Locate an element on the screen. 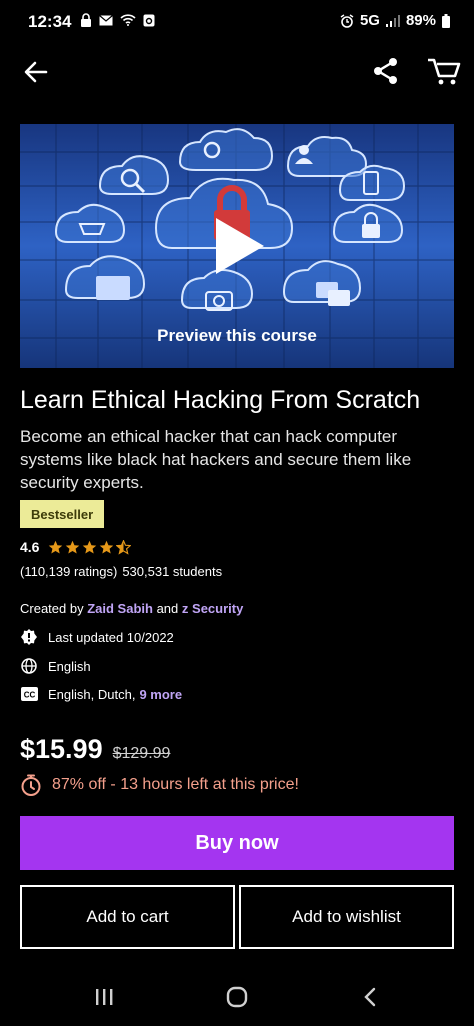  discount-row: 87% off - 13 hours left at this price! is located at coordinates (159, 785).